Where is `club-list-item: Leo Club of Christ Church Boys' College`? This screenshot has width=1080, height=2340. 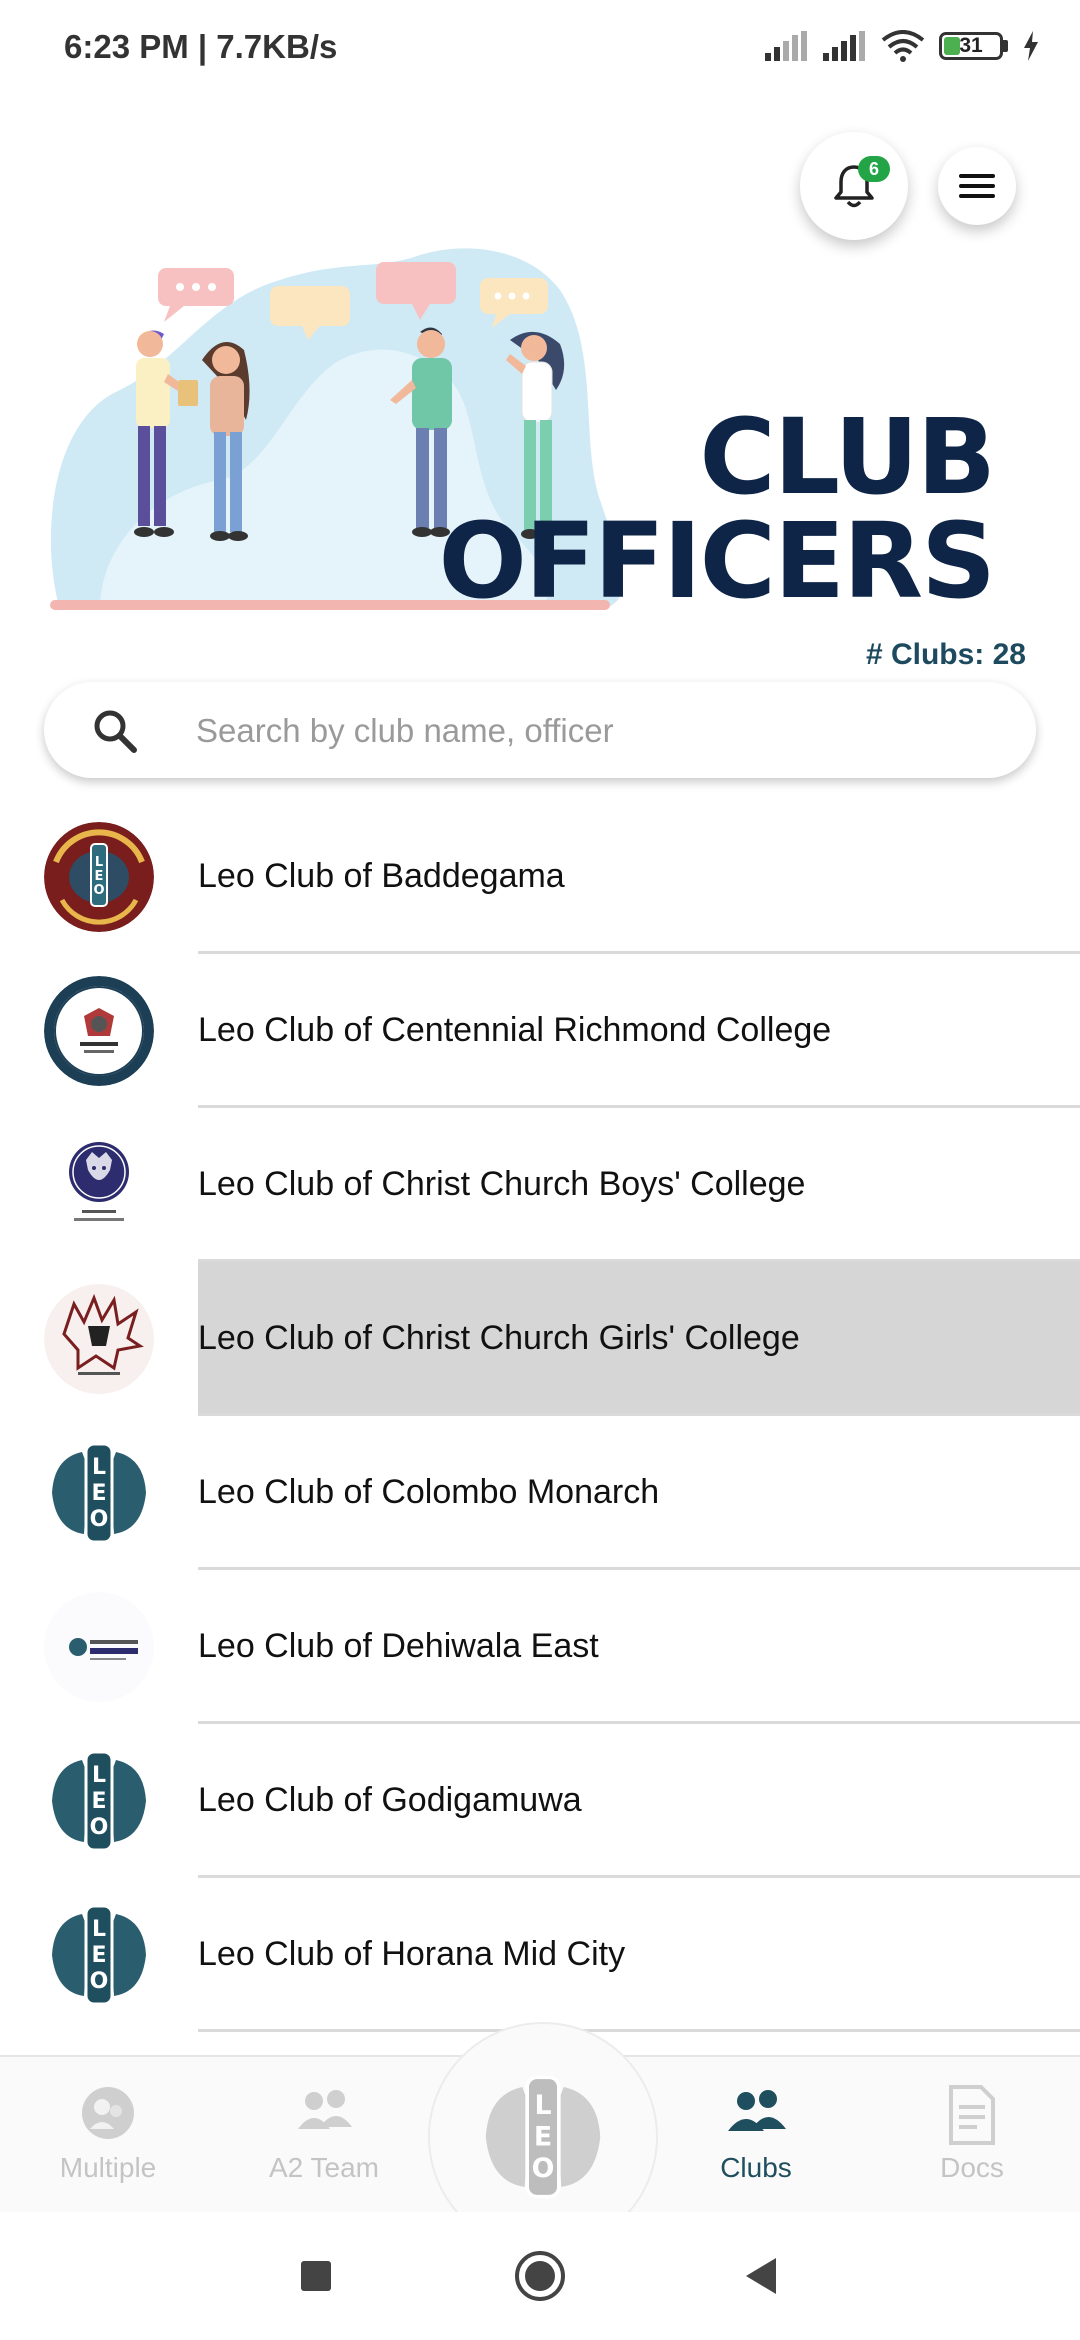
club-list-item: Leo Club of Christ Church Boys' College is located at coordinates (540, 1185).